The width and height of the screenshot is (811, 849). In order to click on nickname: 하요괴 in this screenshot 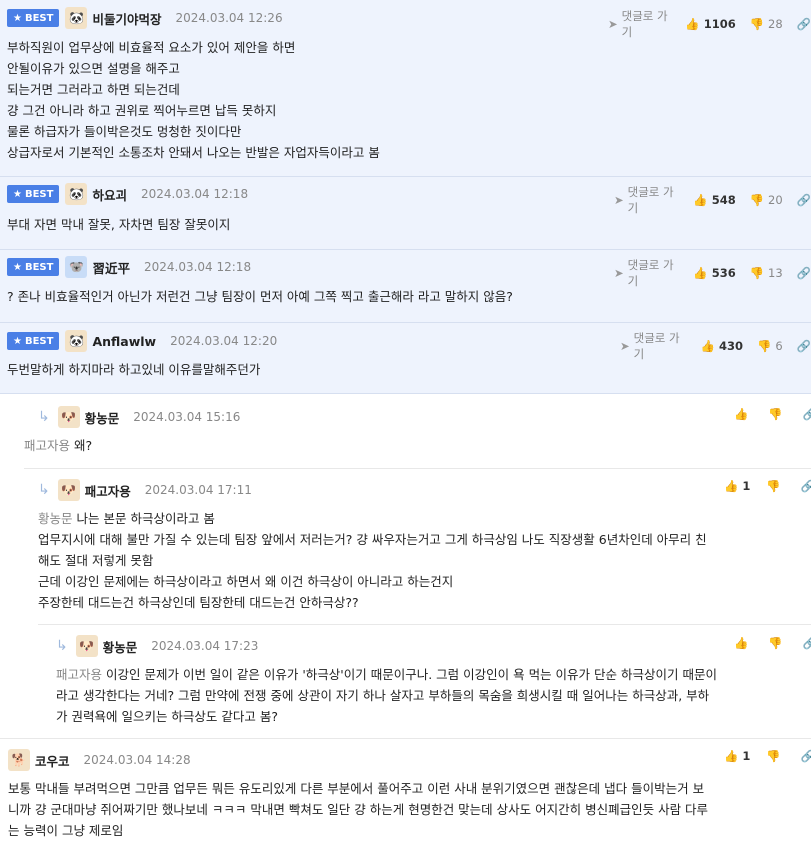, I will do `click(109, 194)`.